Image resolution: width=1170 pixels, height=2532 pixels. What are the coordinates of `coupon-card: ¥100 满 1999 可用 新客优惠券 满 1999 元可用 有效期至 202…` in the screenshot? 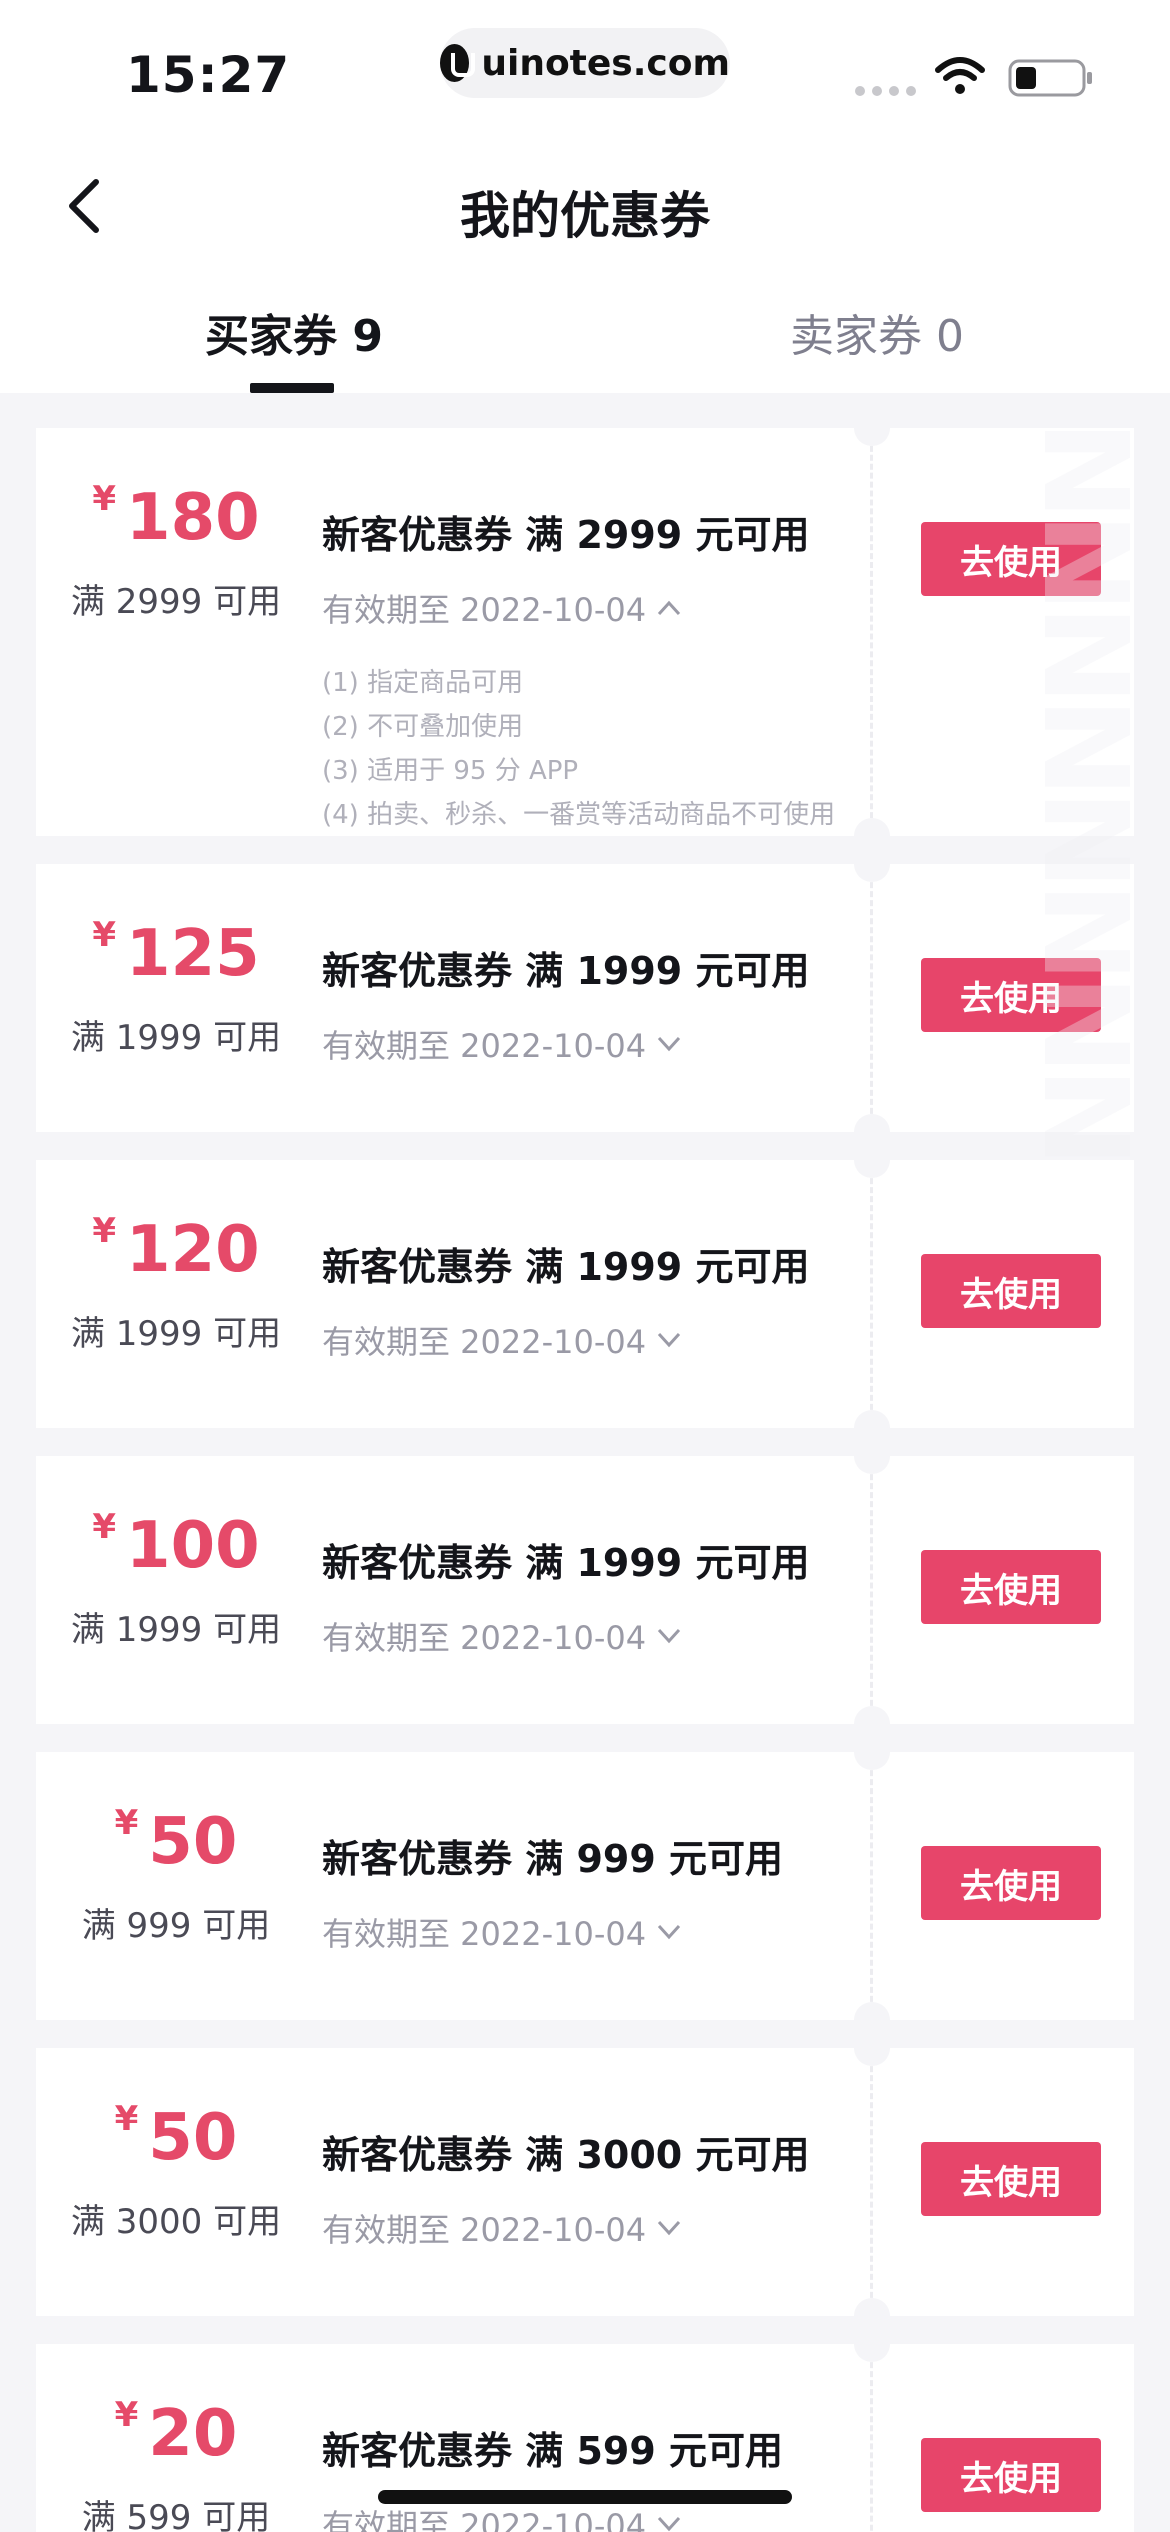 It's located at (585, 1590).